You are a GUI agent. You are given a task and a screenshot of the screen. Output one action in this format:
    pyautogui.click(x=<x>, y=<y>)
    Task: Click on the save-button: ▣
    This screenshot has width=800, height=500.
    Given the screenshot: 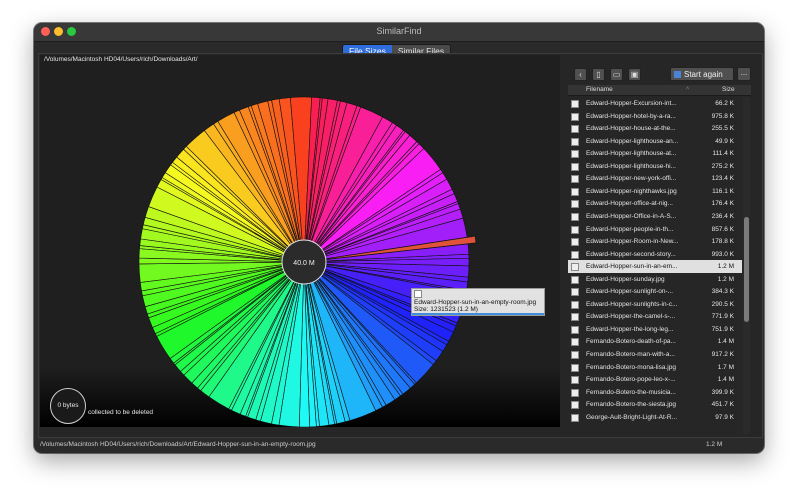 What is the action you would take?
    pyautogui.click(x=634, y=74)
    